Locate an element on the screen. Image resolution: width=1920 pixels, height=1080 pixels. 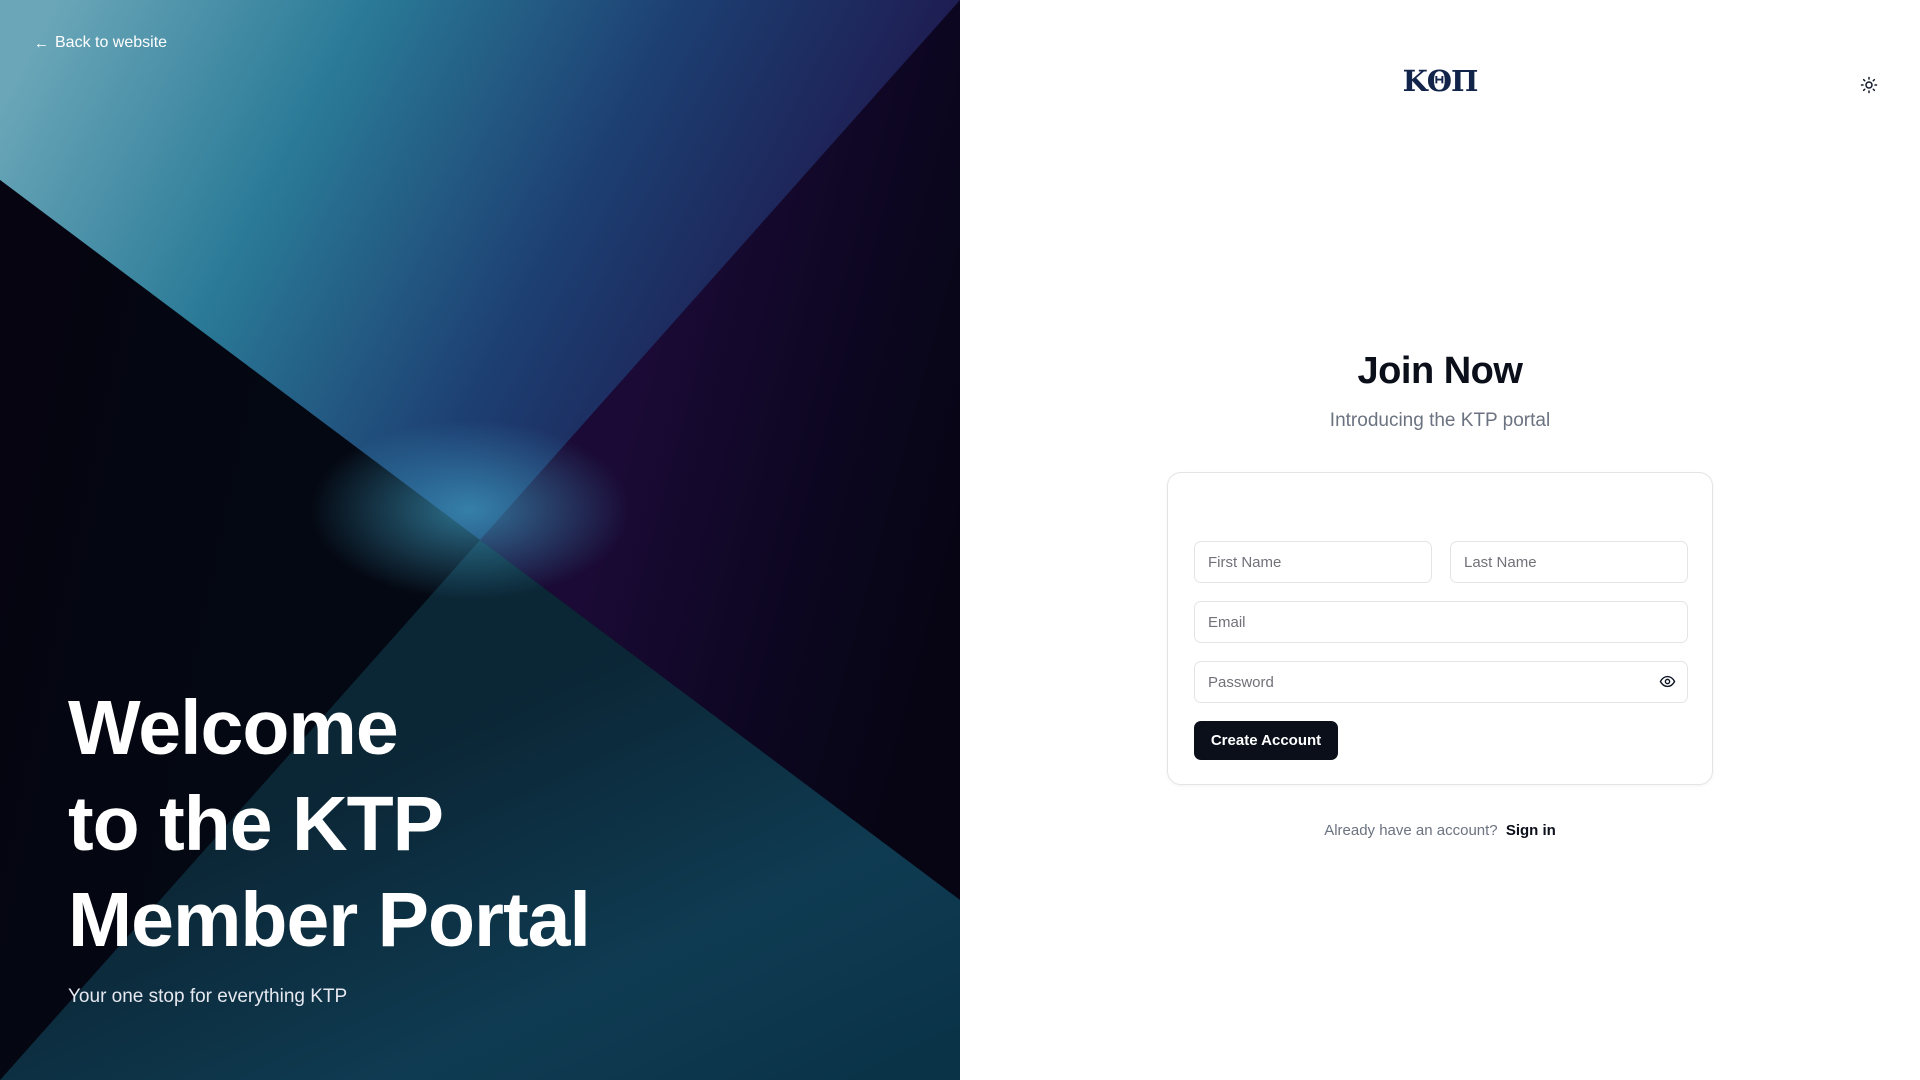
eye-icon is located at coordinates (1667, 681).